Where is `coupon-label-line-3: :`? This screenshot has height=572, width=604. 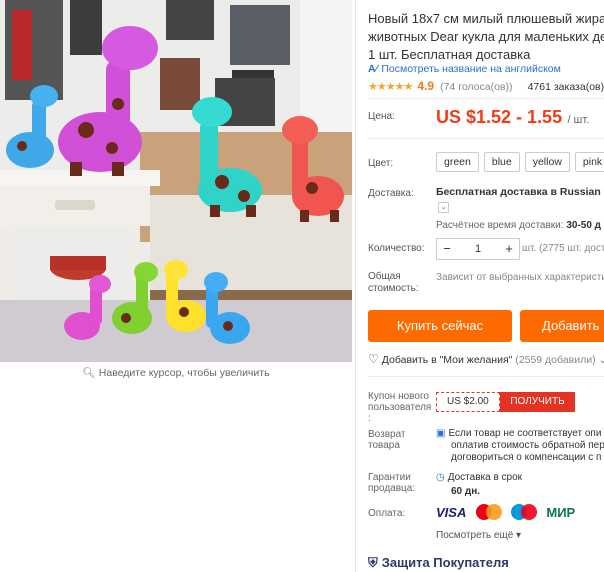 coupon-label-line-3: : is located at coordinates (369, 418).